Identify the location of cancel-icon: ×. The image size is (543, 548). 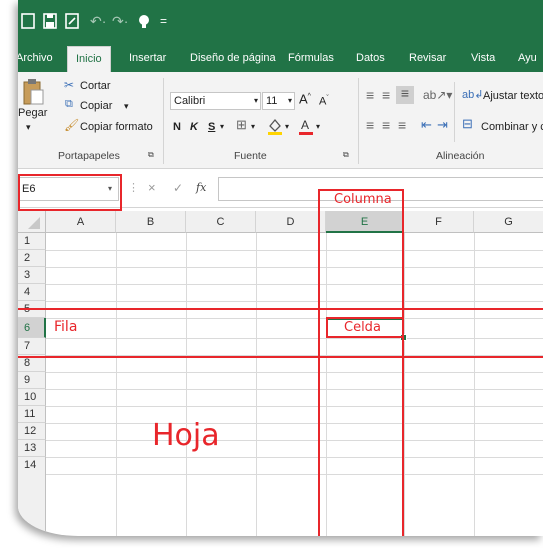
(152, 188).